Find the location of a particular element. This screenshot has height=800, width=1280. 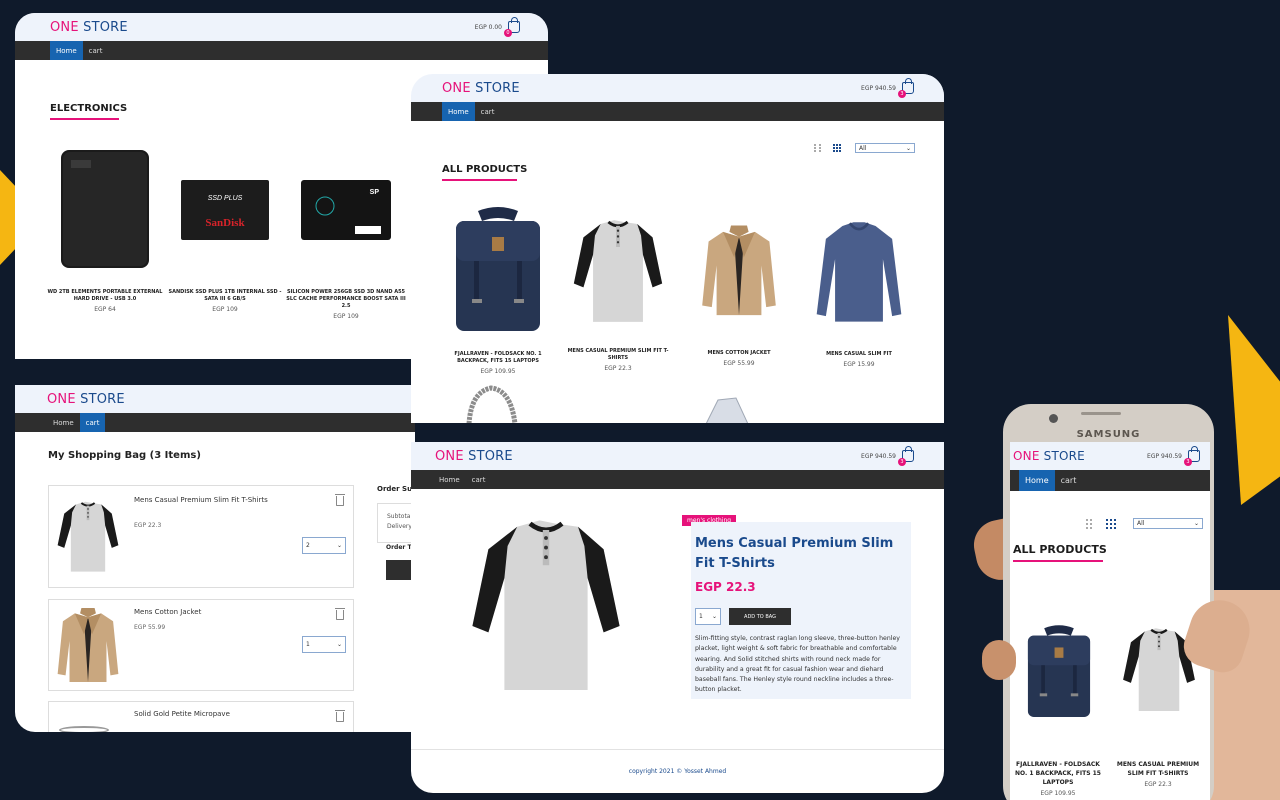

product-title: Mens Casual Premium Slim Fit T-Shirts is located at coordinates (794, 553).